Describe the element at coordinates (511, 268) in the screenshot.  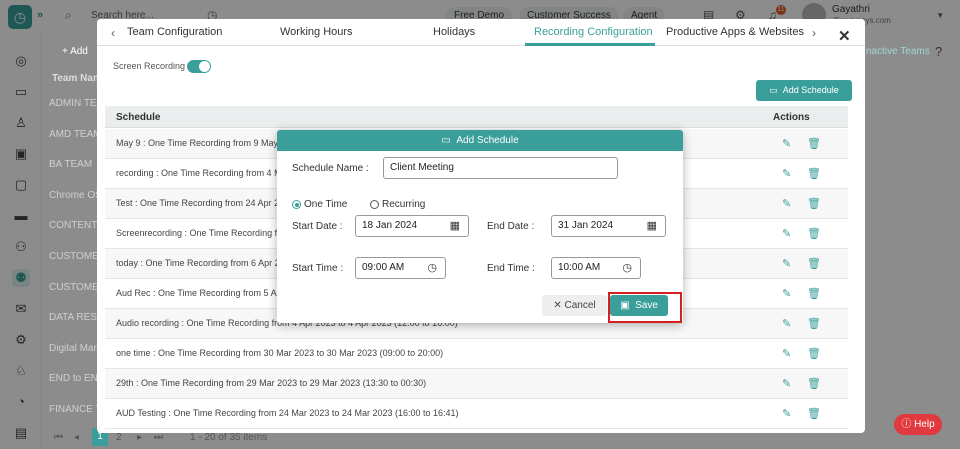
I see `end-time-label: End Time :` at that location.